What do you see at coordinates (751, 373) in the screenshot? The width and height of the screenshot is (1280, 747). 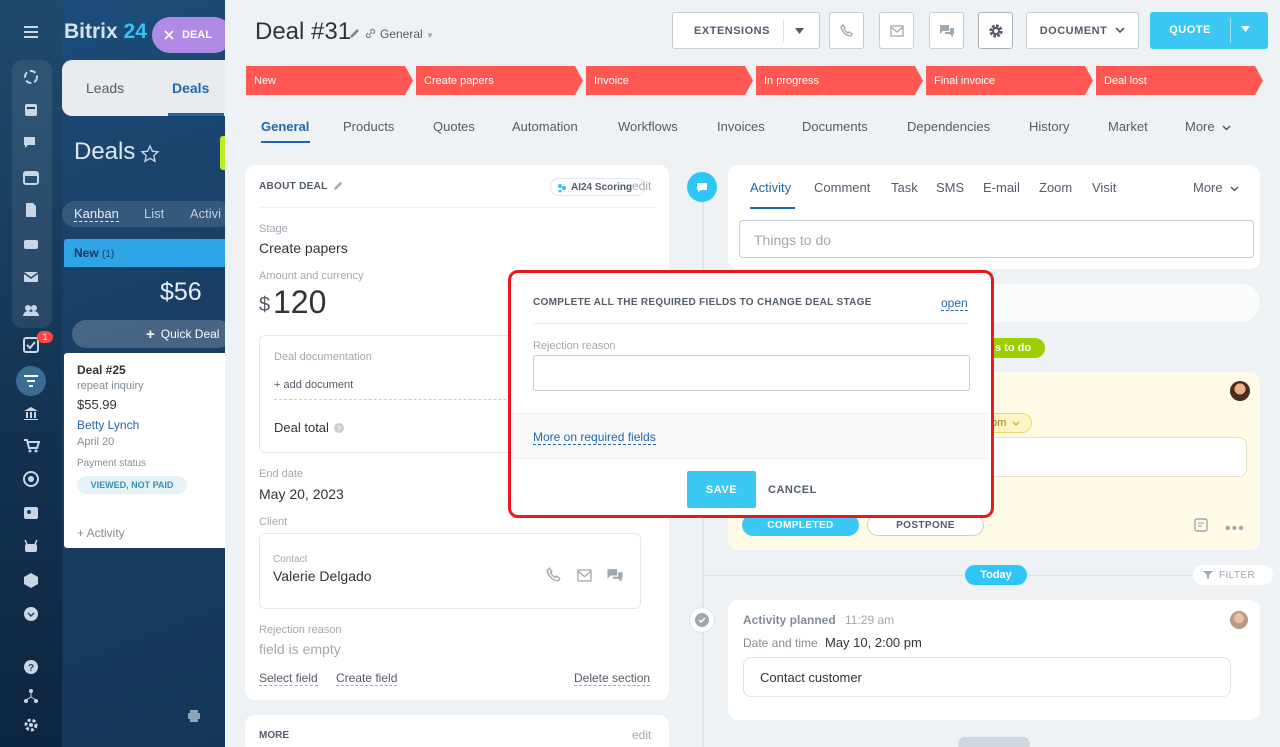 I see `rejection-reason-input` at bounding box center [751, 373].